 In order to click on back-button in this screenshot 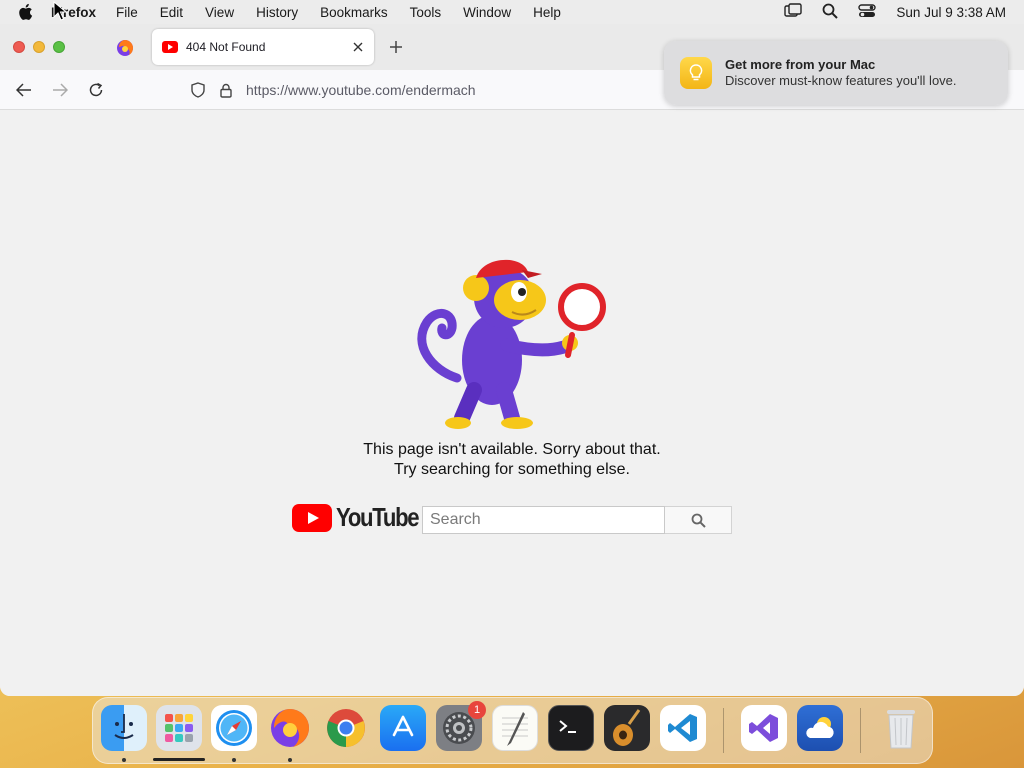, I will do `click(24, 90)`.